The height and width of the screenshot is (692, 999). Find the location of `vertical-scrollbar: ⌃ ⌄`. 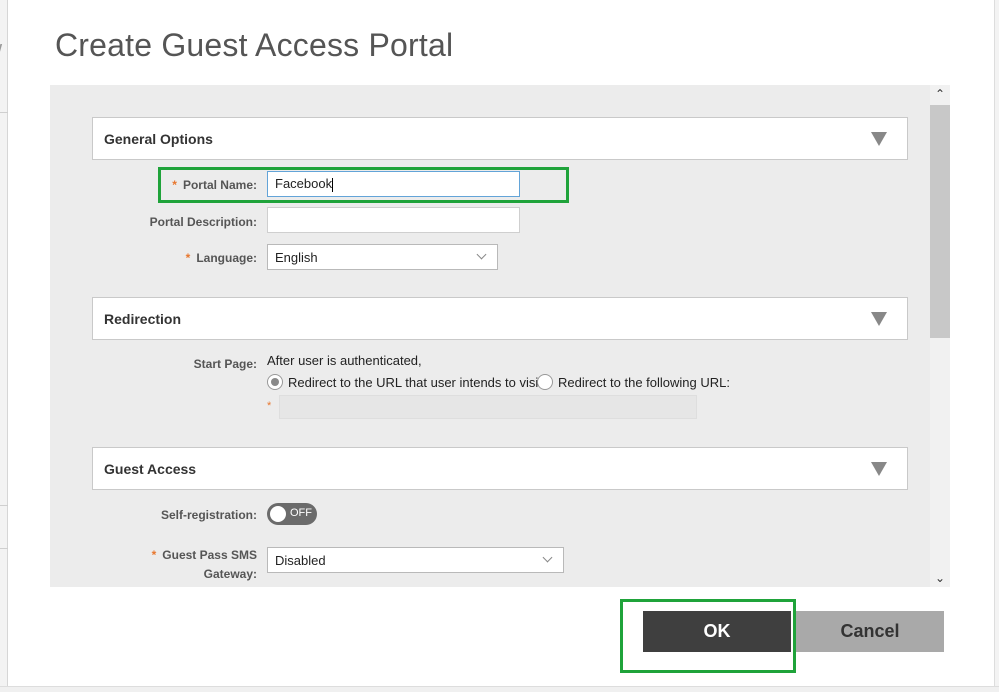

vertical-scrollbar: ⌃ ⌄ is located at coordinates (940, 336).